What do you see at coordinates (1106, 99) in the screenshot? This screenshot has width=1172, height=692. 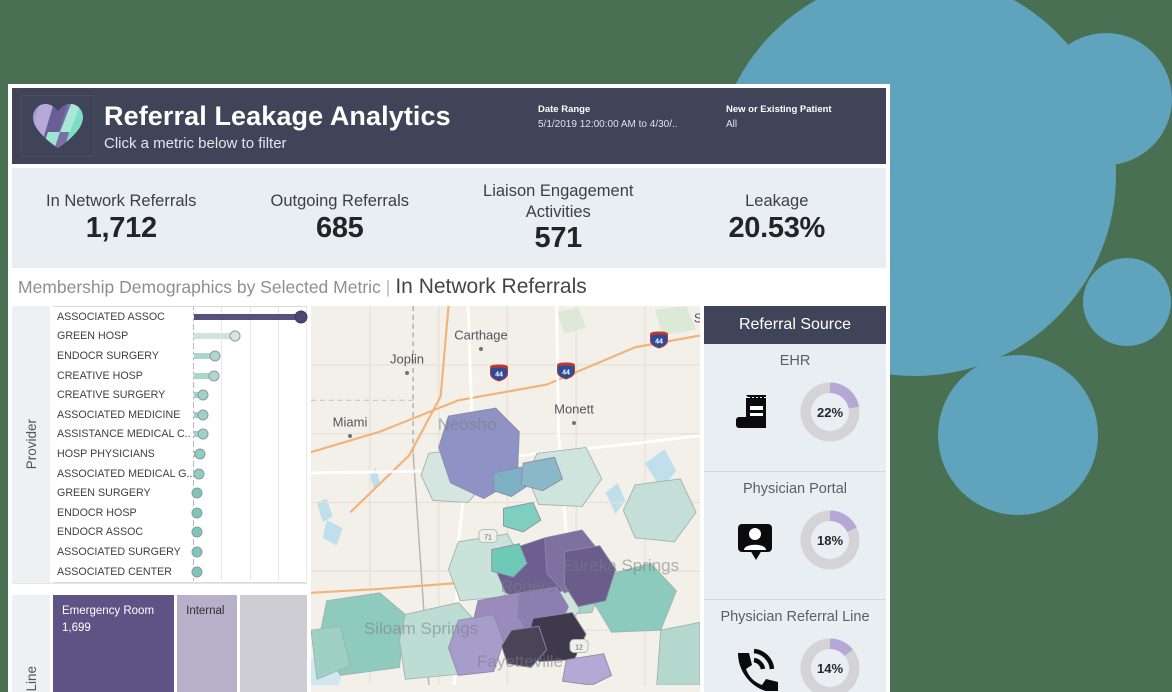 I see `decorative-circle-small` at bounding box center [1106, 99].